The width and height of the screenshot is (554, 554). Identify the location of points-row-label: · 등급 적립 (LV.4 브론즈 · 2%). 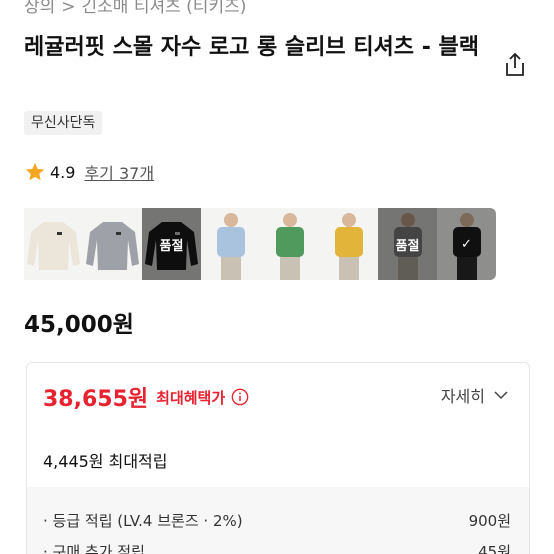
(143, 521).